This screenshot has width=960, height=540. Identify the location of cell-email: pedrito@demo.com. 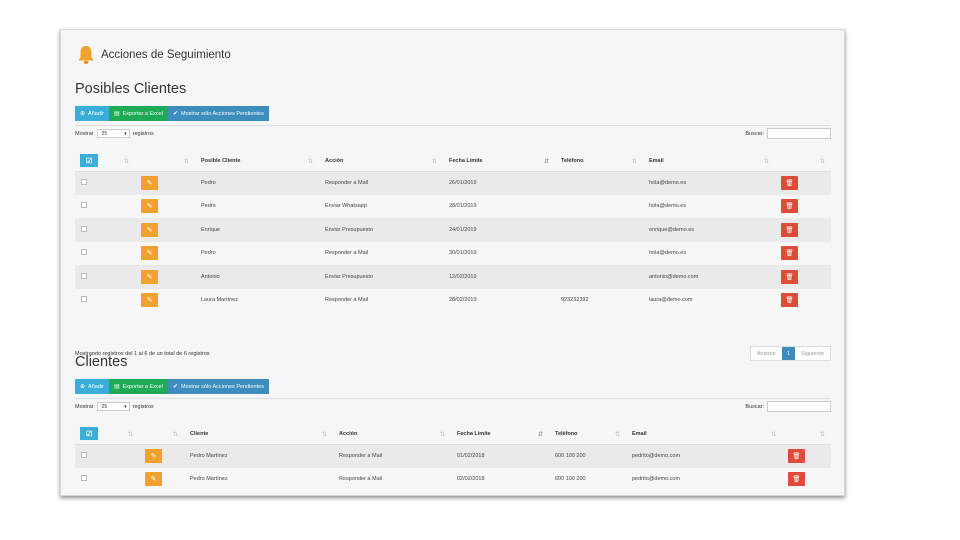
(704, 479).